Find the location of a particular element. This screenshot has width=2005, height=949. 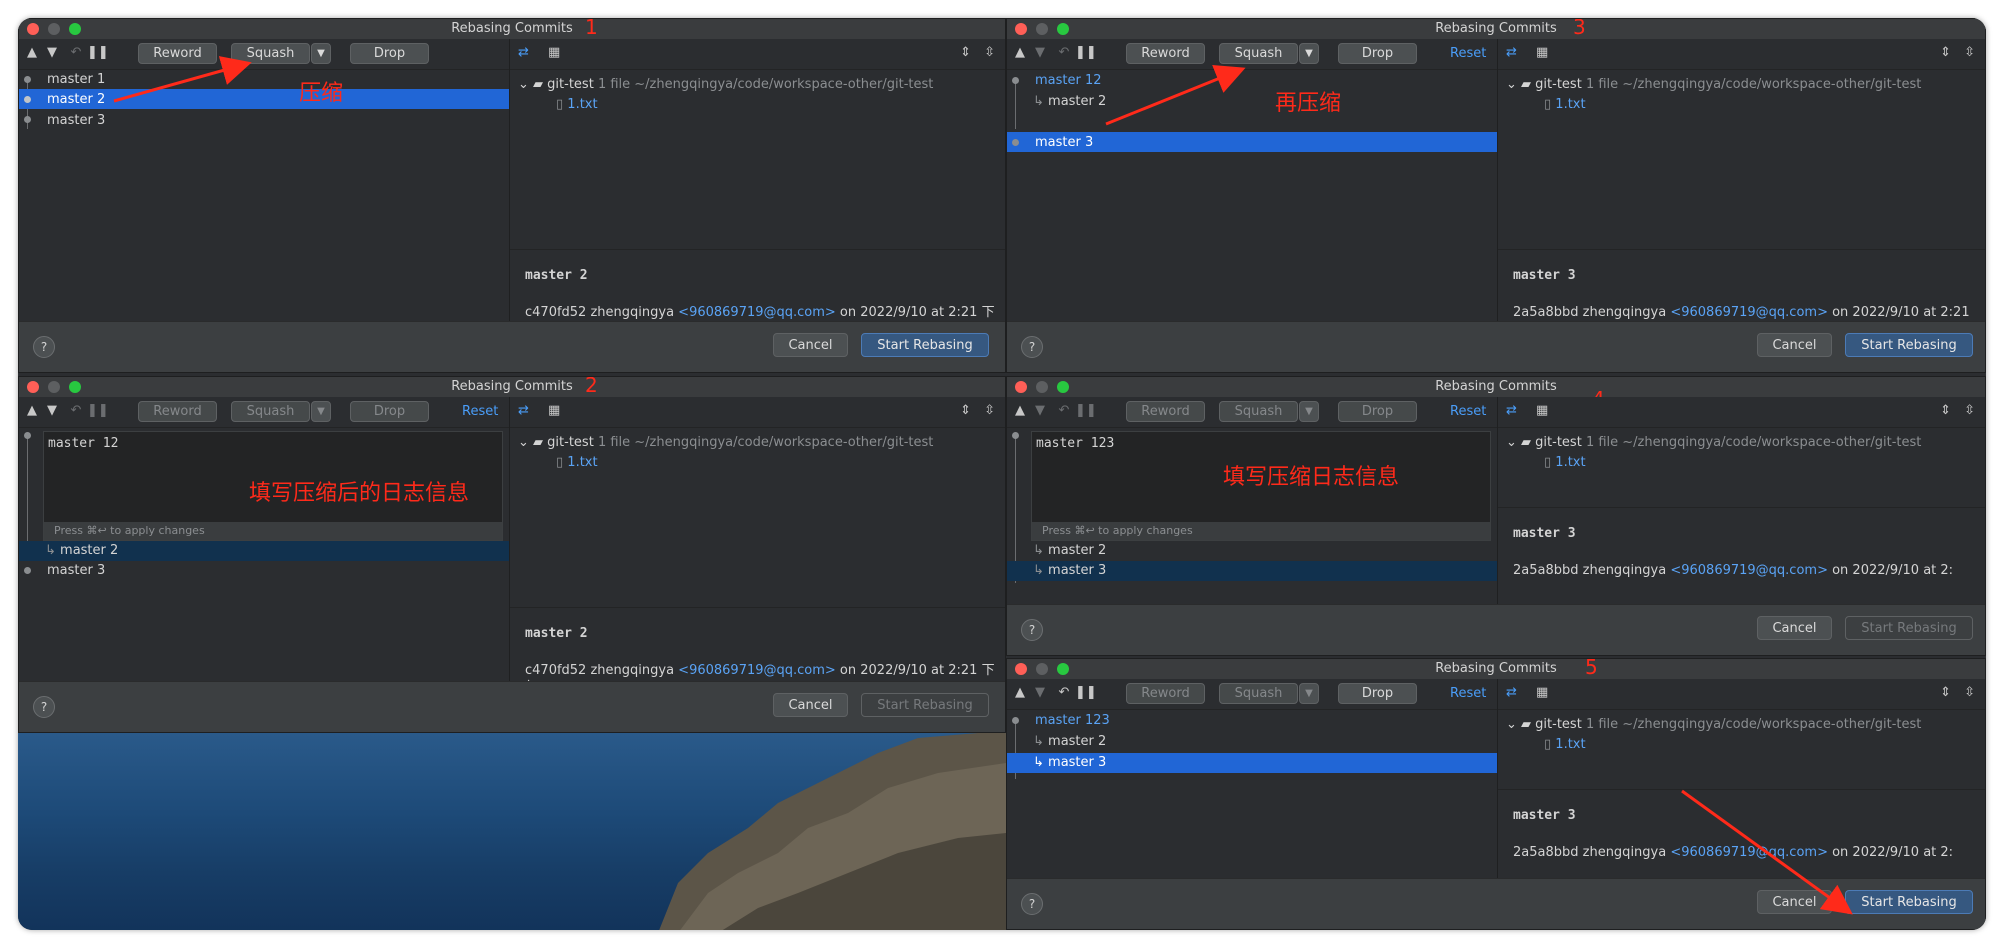

commit-message-text: master 123 is located at coordinates (1075, 443).